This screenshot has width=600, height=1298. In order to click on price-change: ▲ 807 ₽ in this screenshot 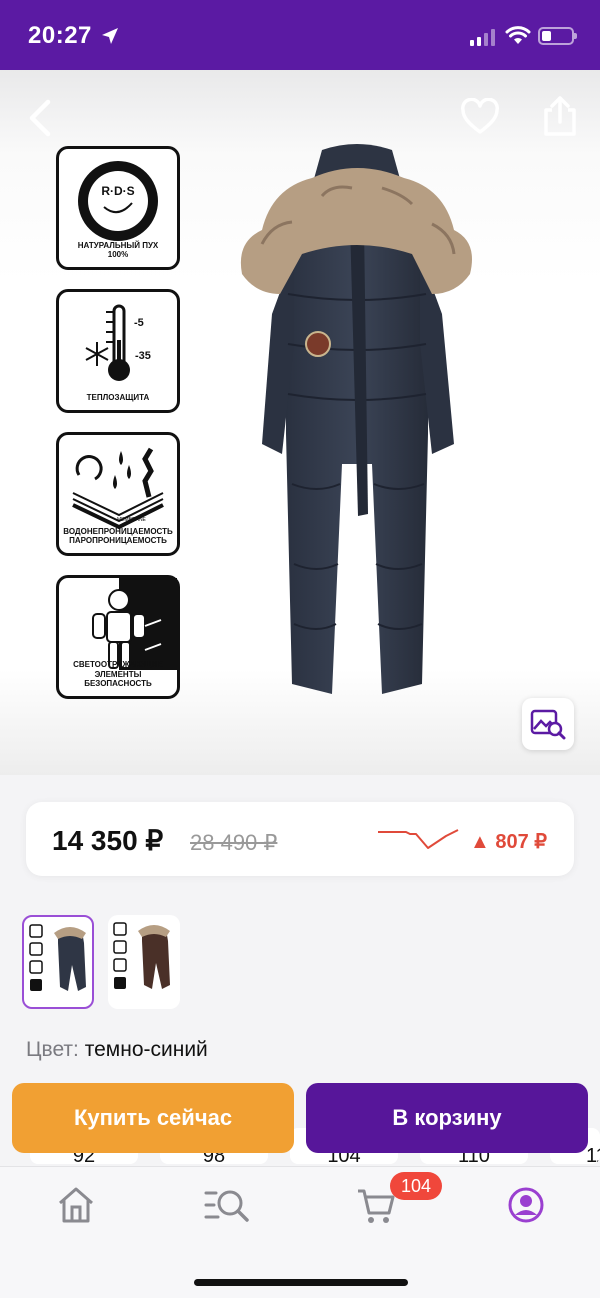, I will do `click(509, 842)`.